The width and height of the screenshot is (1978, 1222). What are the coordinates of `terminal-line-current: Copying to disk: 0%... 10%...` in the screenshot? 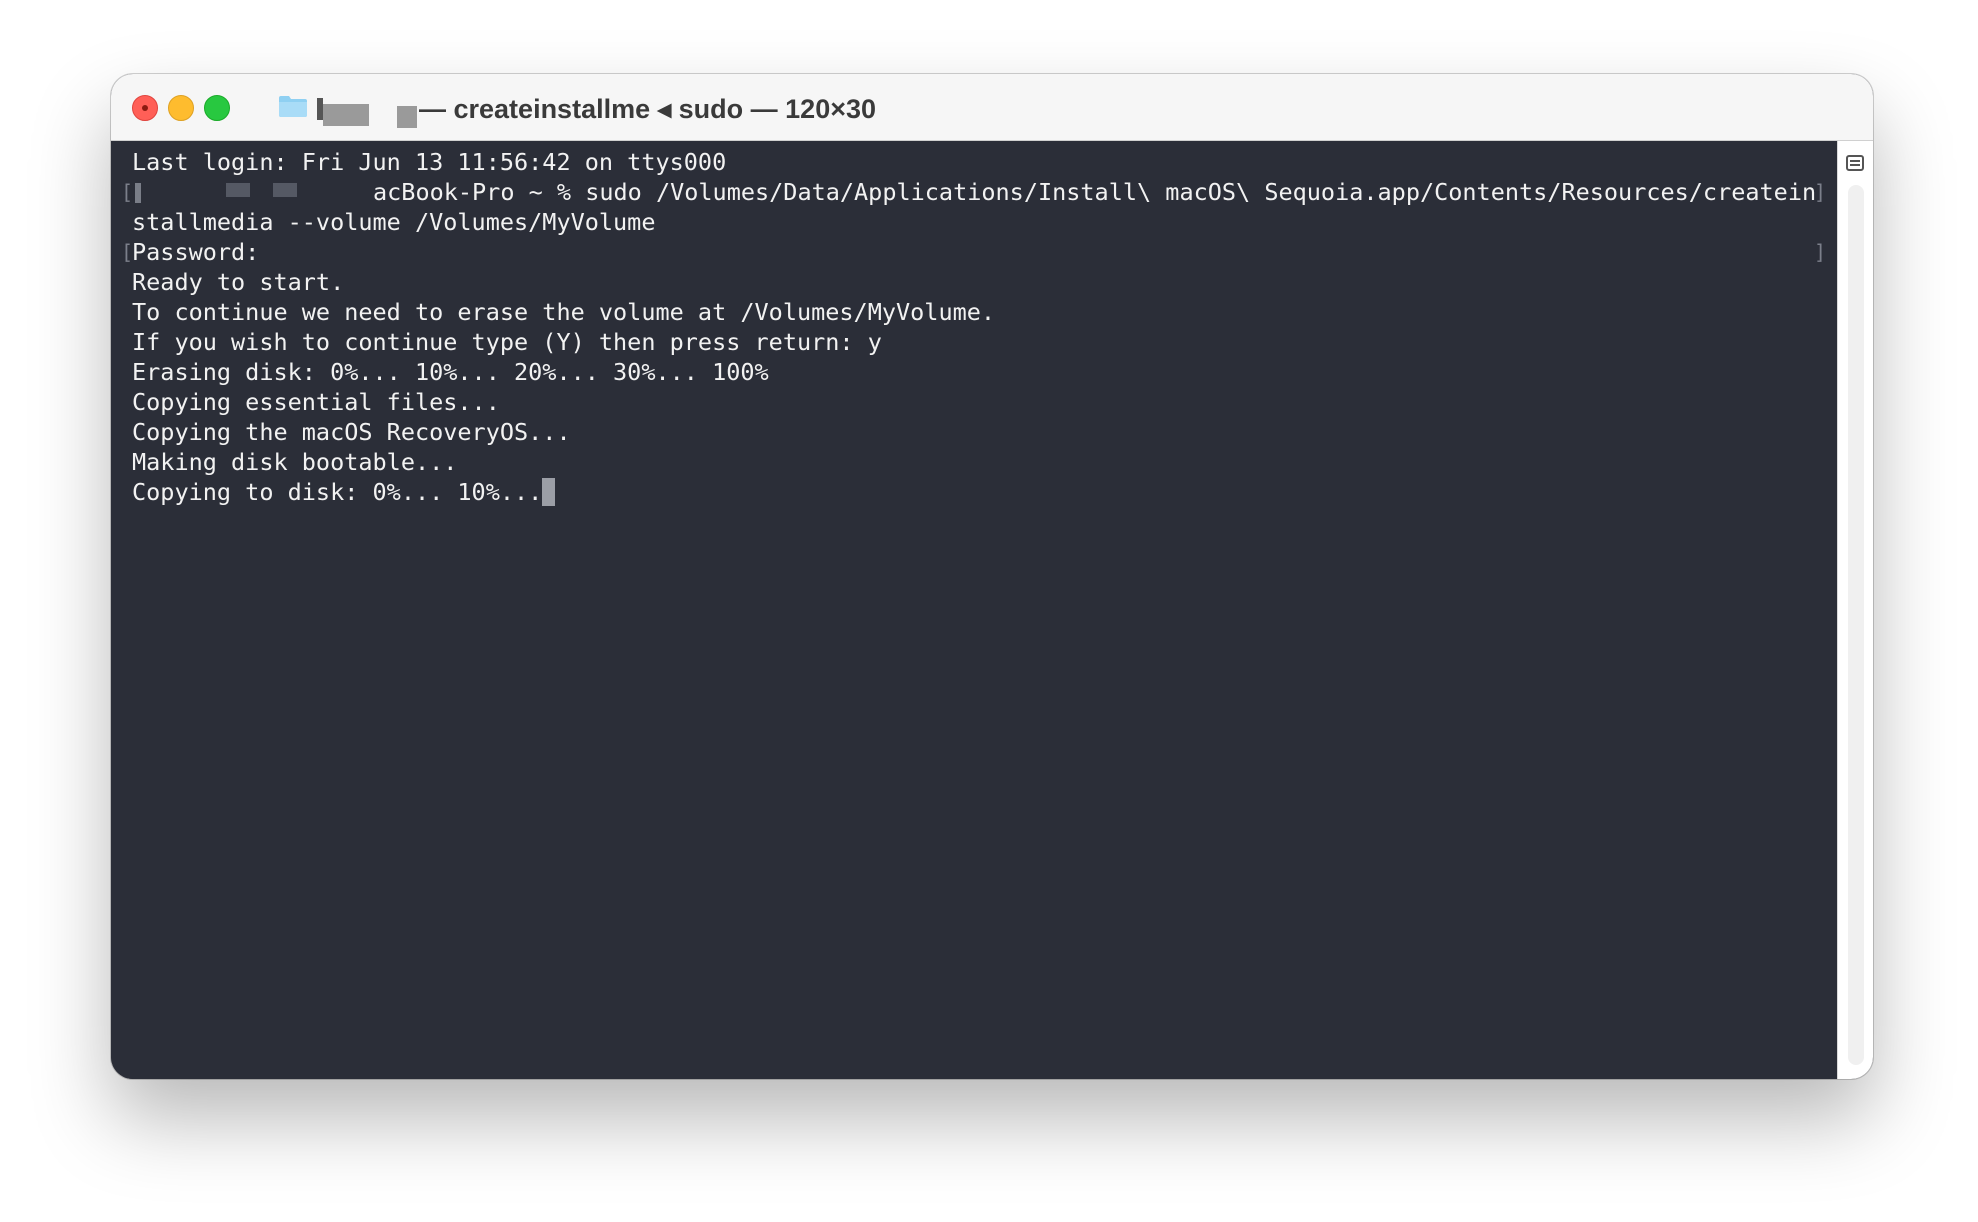 It's located at (344, 492).